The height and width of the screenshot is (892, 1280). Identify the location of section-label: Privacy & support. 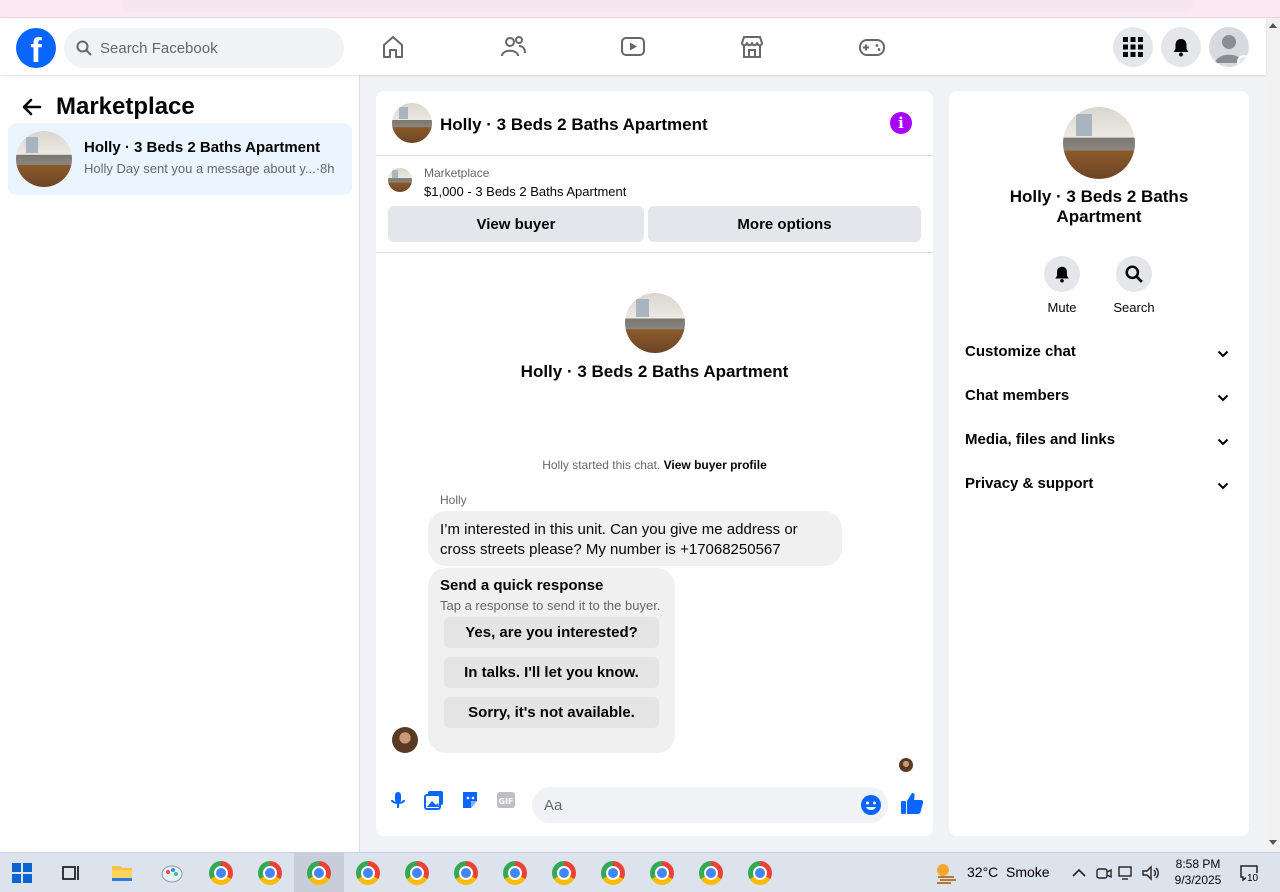
(1029, 483).